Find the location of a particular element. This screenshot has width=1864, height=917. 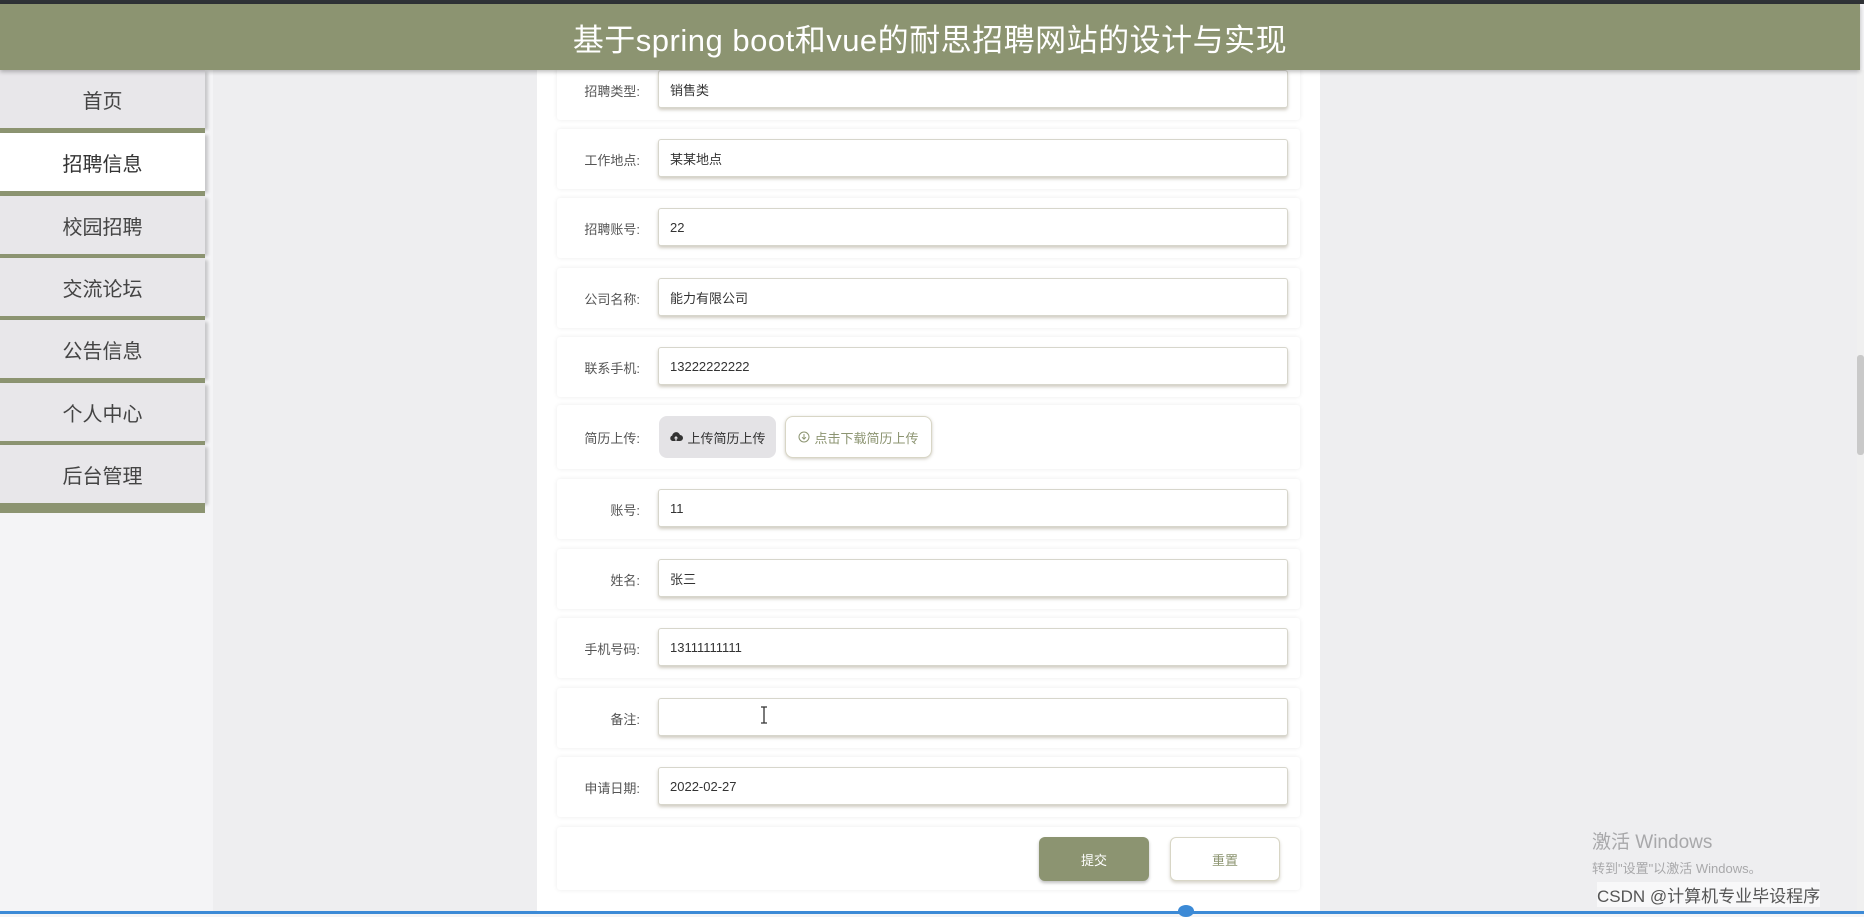

sidebar-item-label: 交流论坛 is located at coordinates (102, 289).